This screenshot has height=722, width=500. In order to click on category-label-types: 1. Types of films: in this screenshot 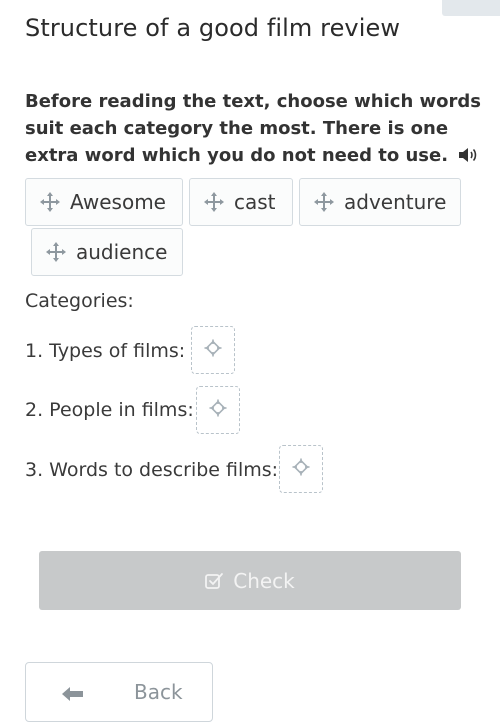, I will do `click(105, 351)`.